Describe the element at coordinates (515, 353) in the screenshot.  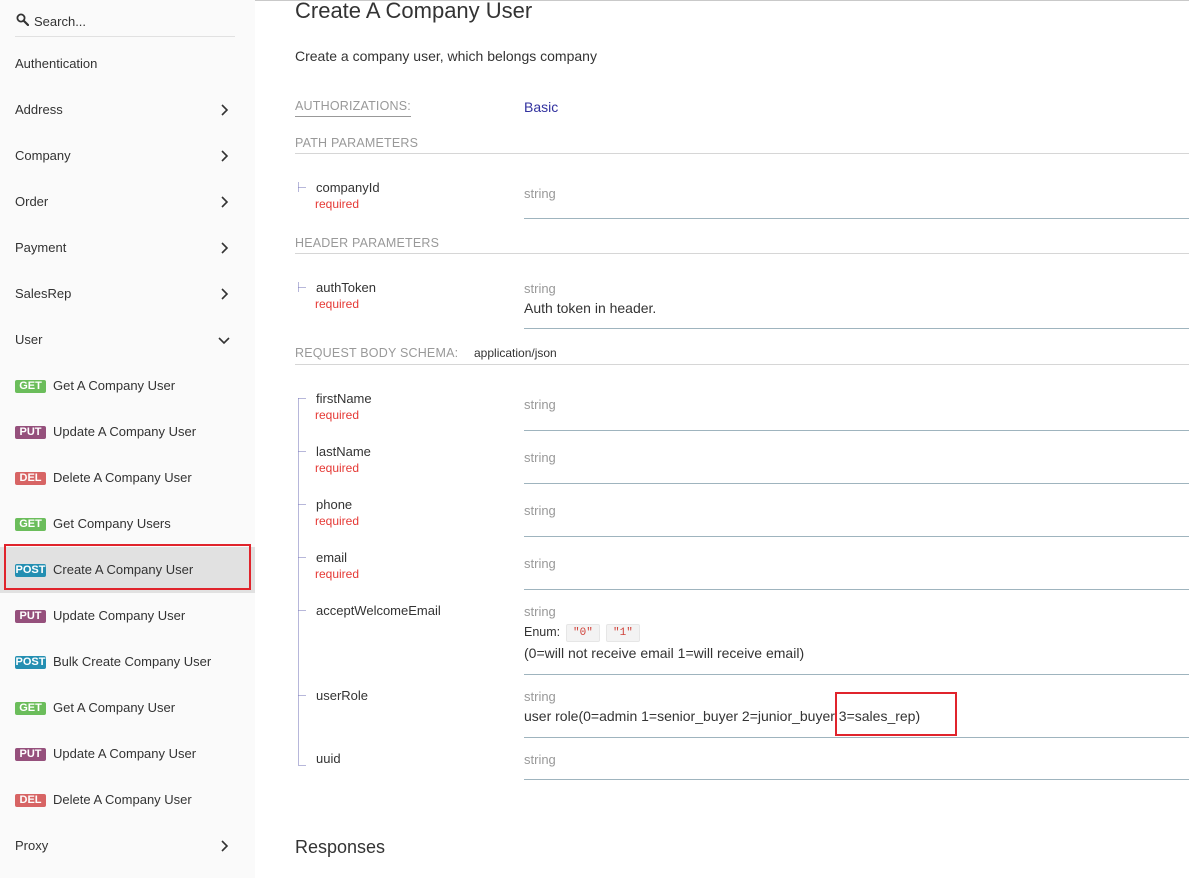
I see `media-type: application/json` at that location.